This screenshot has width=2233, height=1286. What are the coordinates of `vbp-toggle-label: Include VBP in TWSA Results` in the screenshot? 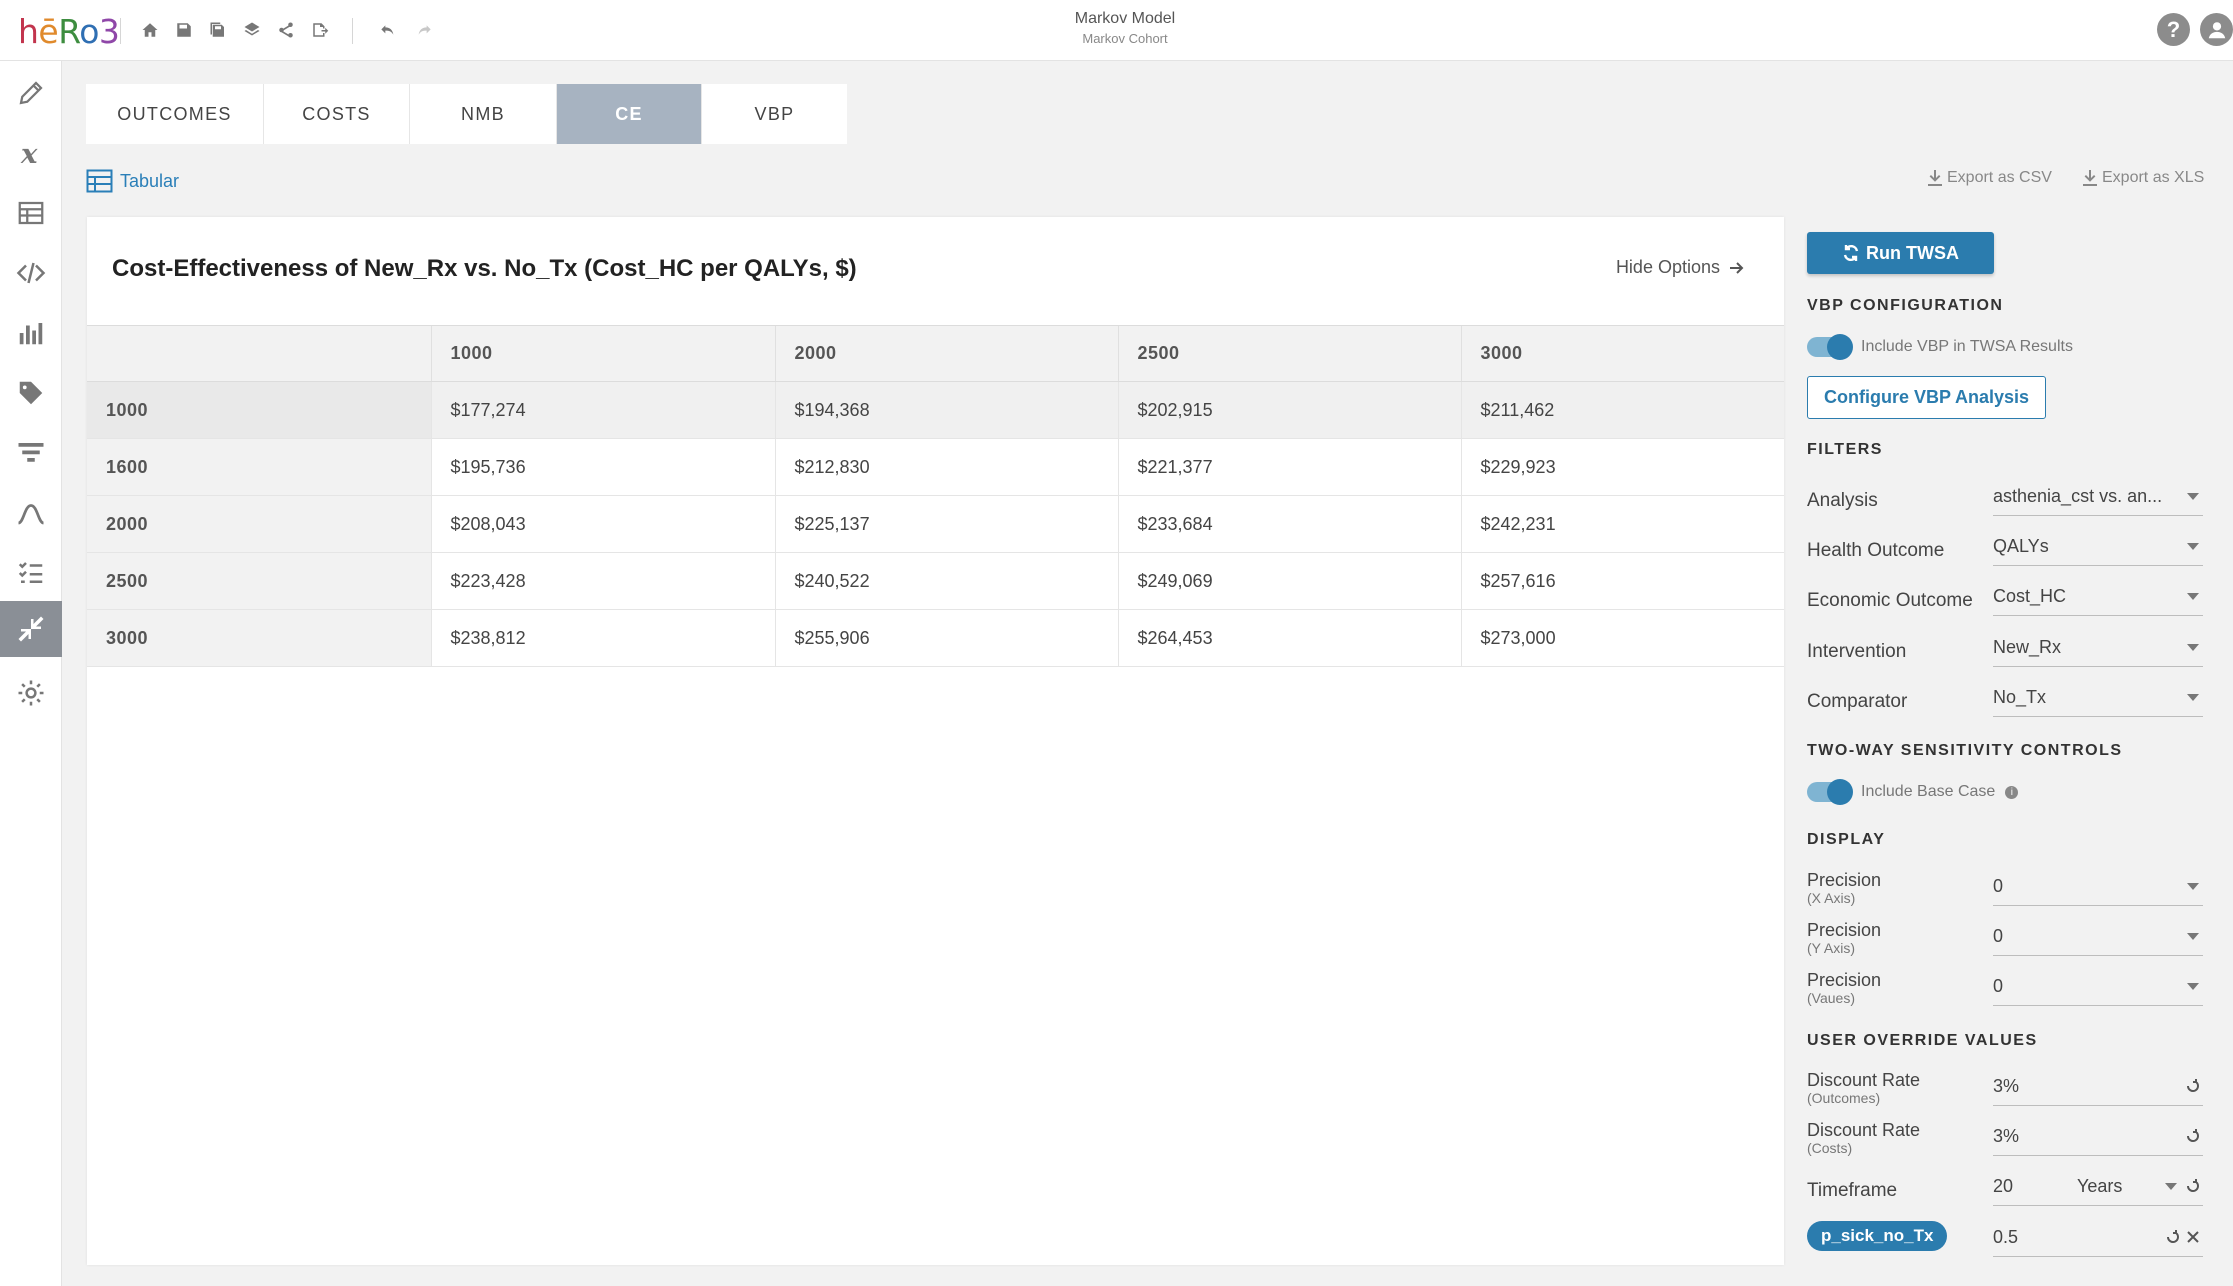 It's located at (1967, 346).